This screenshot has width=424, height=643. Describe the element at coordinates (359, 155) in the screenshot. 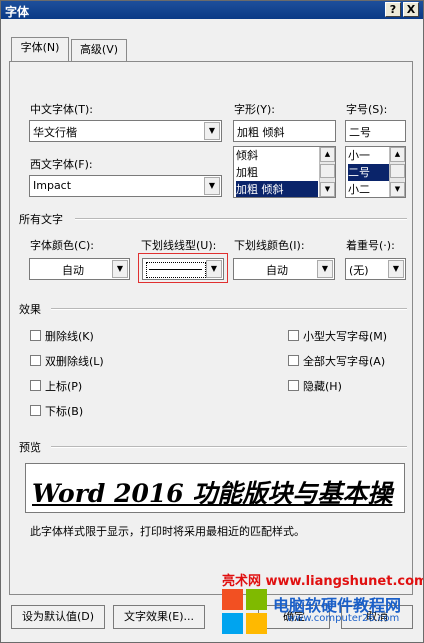

I see `list-item: 小一` at that location.